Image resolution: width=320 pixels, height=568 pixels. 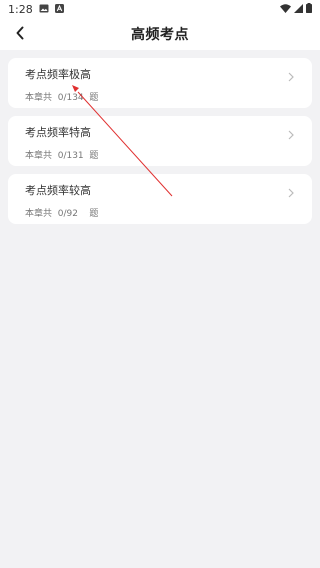 What do you see at coordinates (309, 9) in the screenshot?
I see `battery-icon` at bounding box center [309, 9].